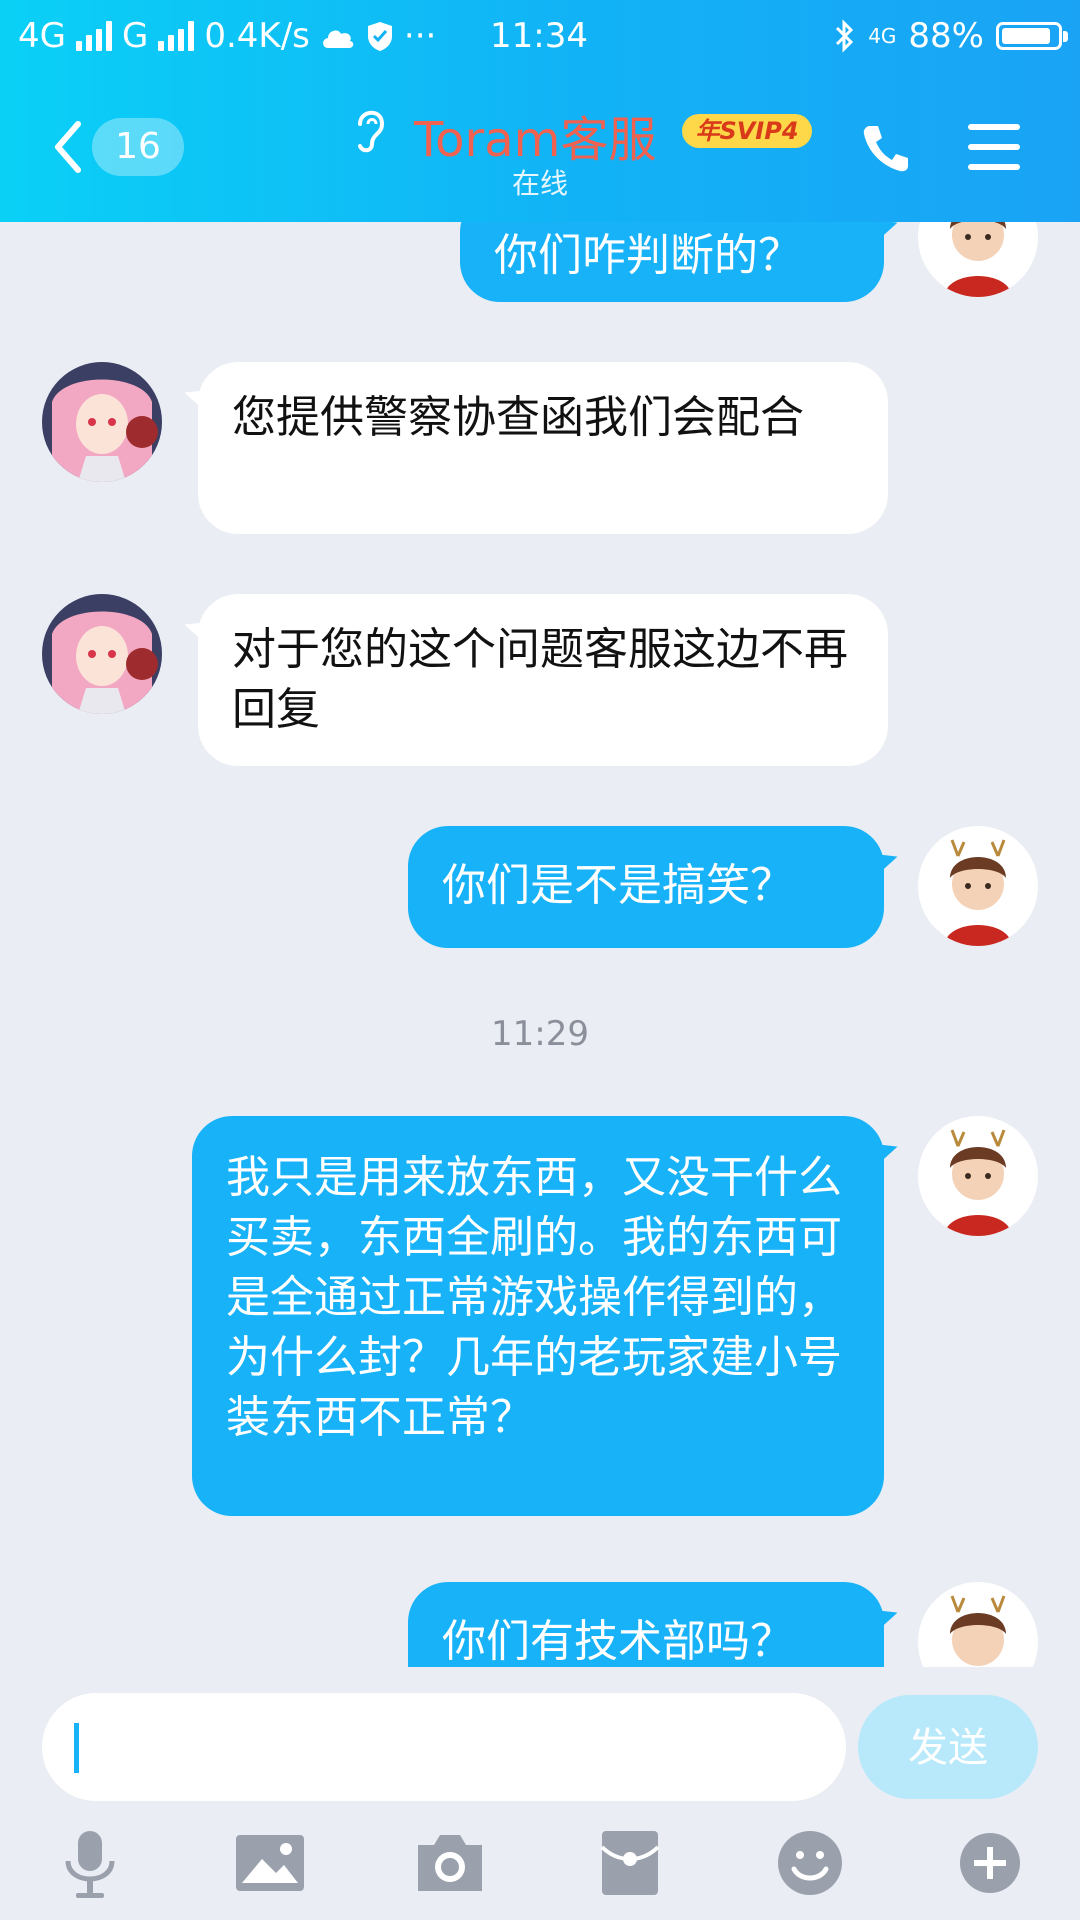 The height and width of the screenshot is (1920, 1080). What do you see at coordinates (135, 36) in the screenshot?
I see `network-type-label-2: G` at bounding box center [135, 36].